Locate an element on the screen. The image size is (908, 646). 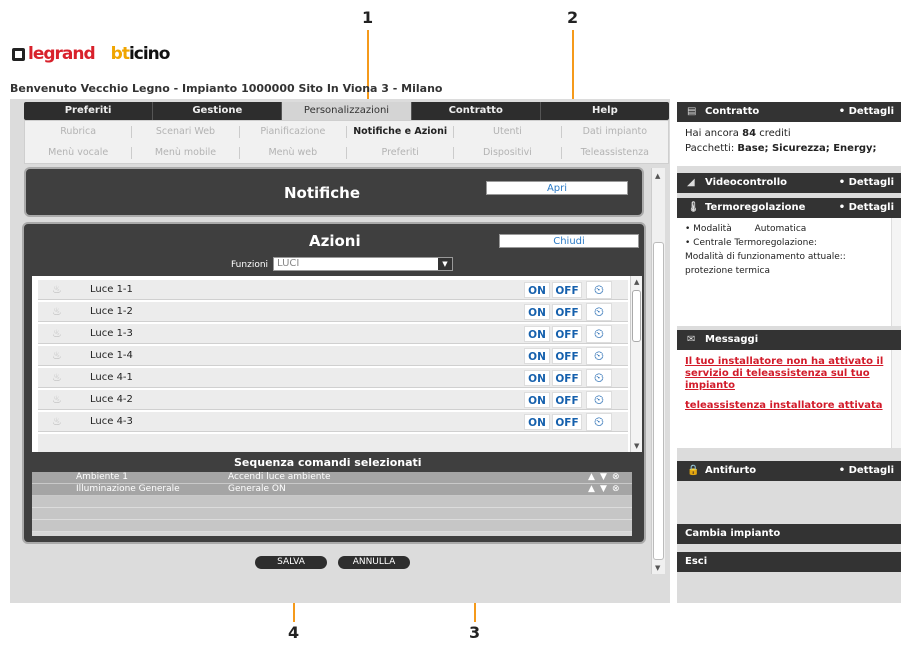
main-scroll-thumb is located at coordinates (658, 401).